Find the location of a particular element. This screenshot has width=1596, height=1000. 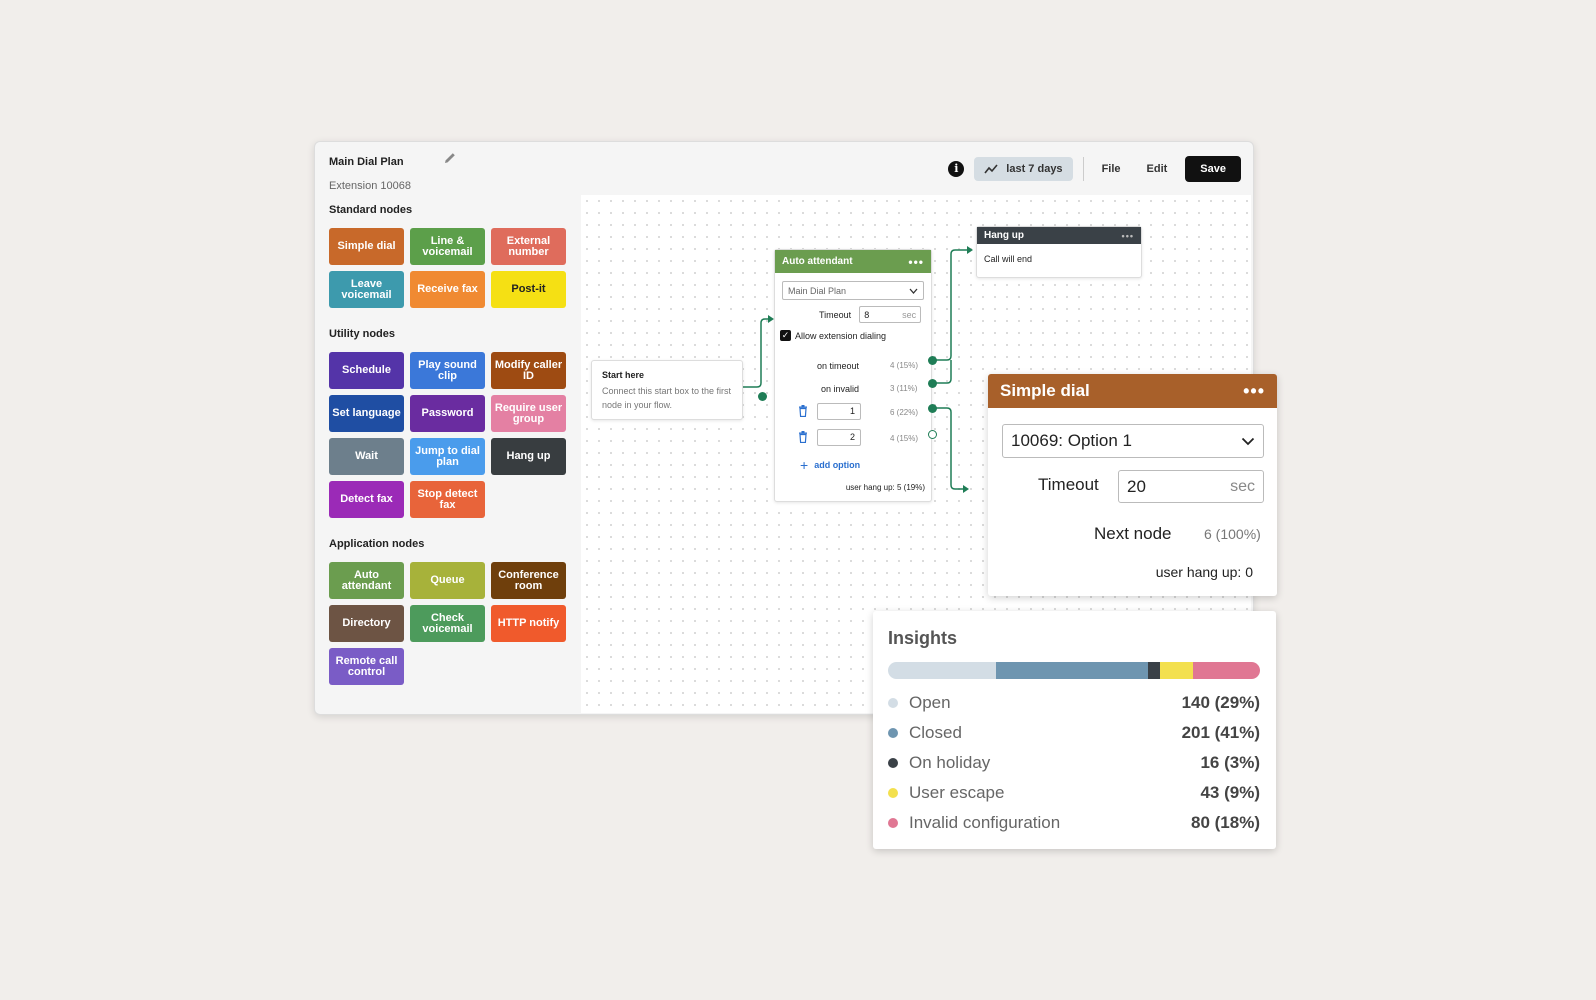

hang-up-body: Call will end is located at coordinates (1008, 259).